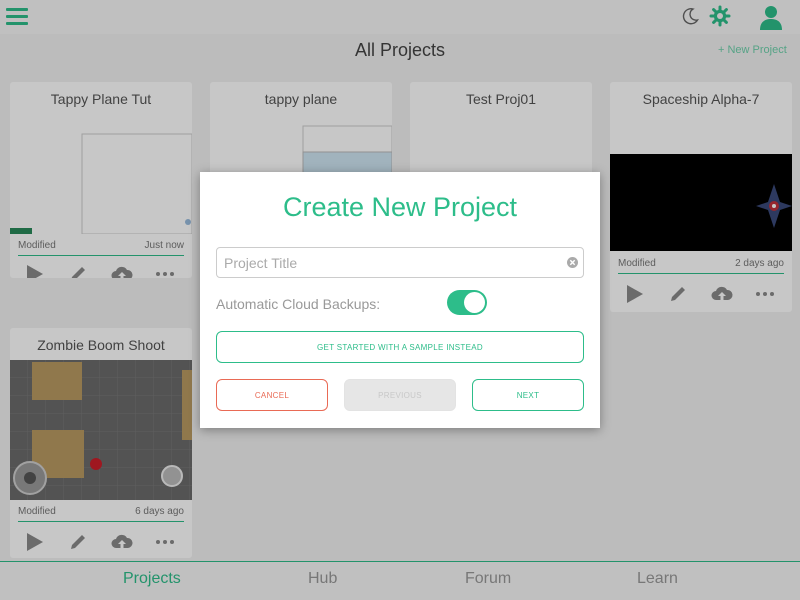 Image resolution: width=800 pixels, height=600 pixels. What do you see at coordinates (298, 304) in the screenshot?
I see `cloud-backup-label: Automatic Cloud Backups:` at bounding box center [298, 304].